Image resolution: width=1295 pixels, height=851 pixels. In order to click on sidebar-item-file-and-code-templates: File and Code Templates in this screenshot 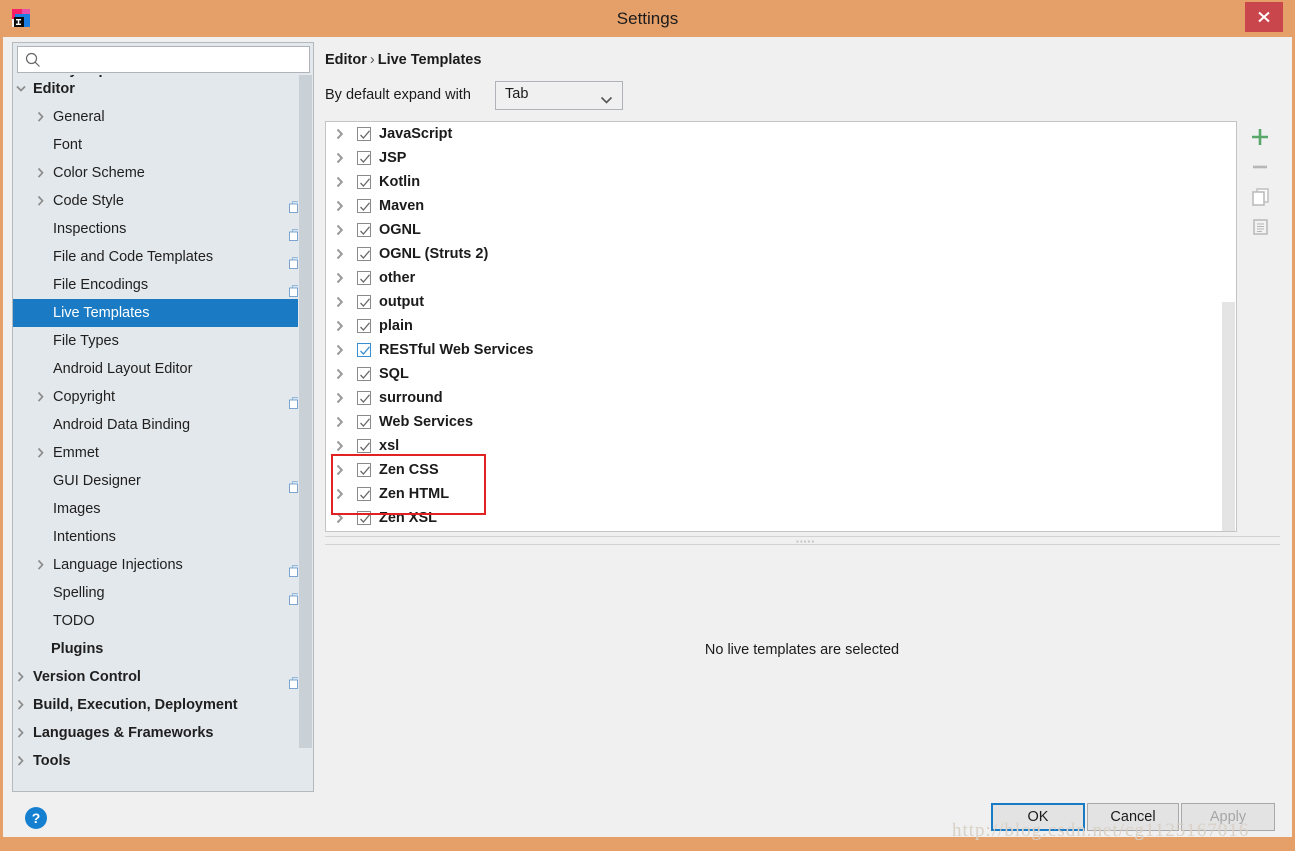, I will do `click(163, 257)`.